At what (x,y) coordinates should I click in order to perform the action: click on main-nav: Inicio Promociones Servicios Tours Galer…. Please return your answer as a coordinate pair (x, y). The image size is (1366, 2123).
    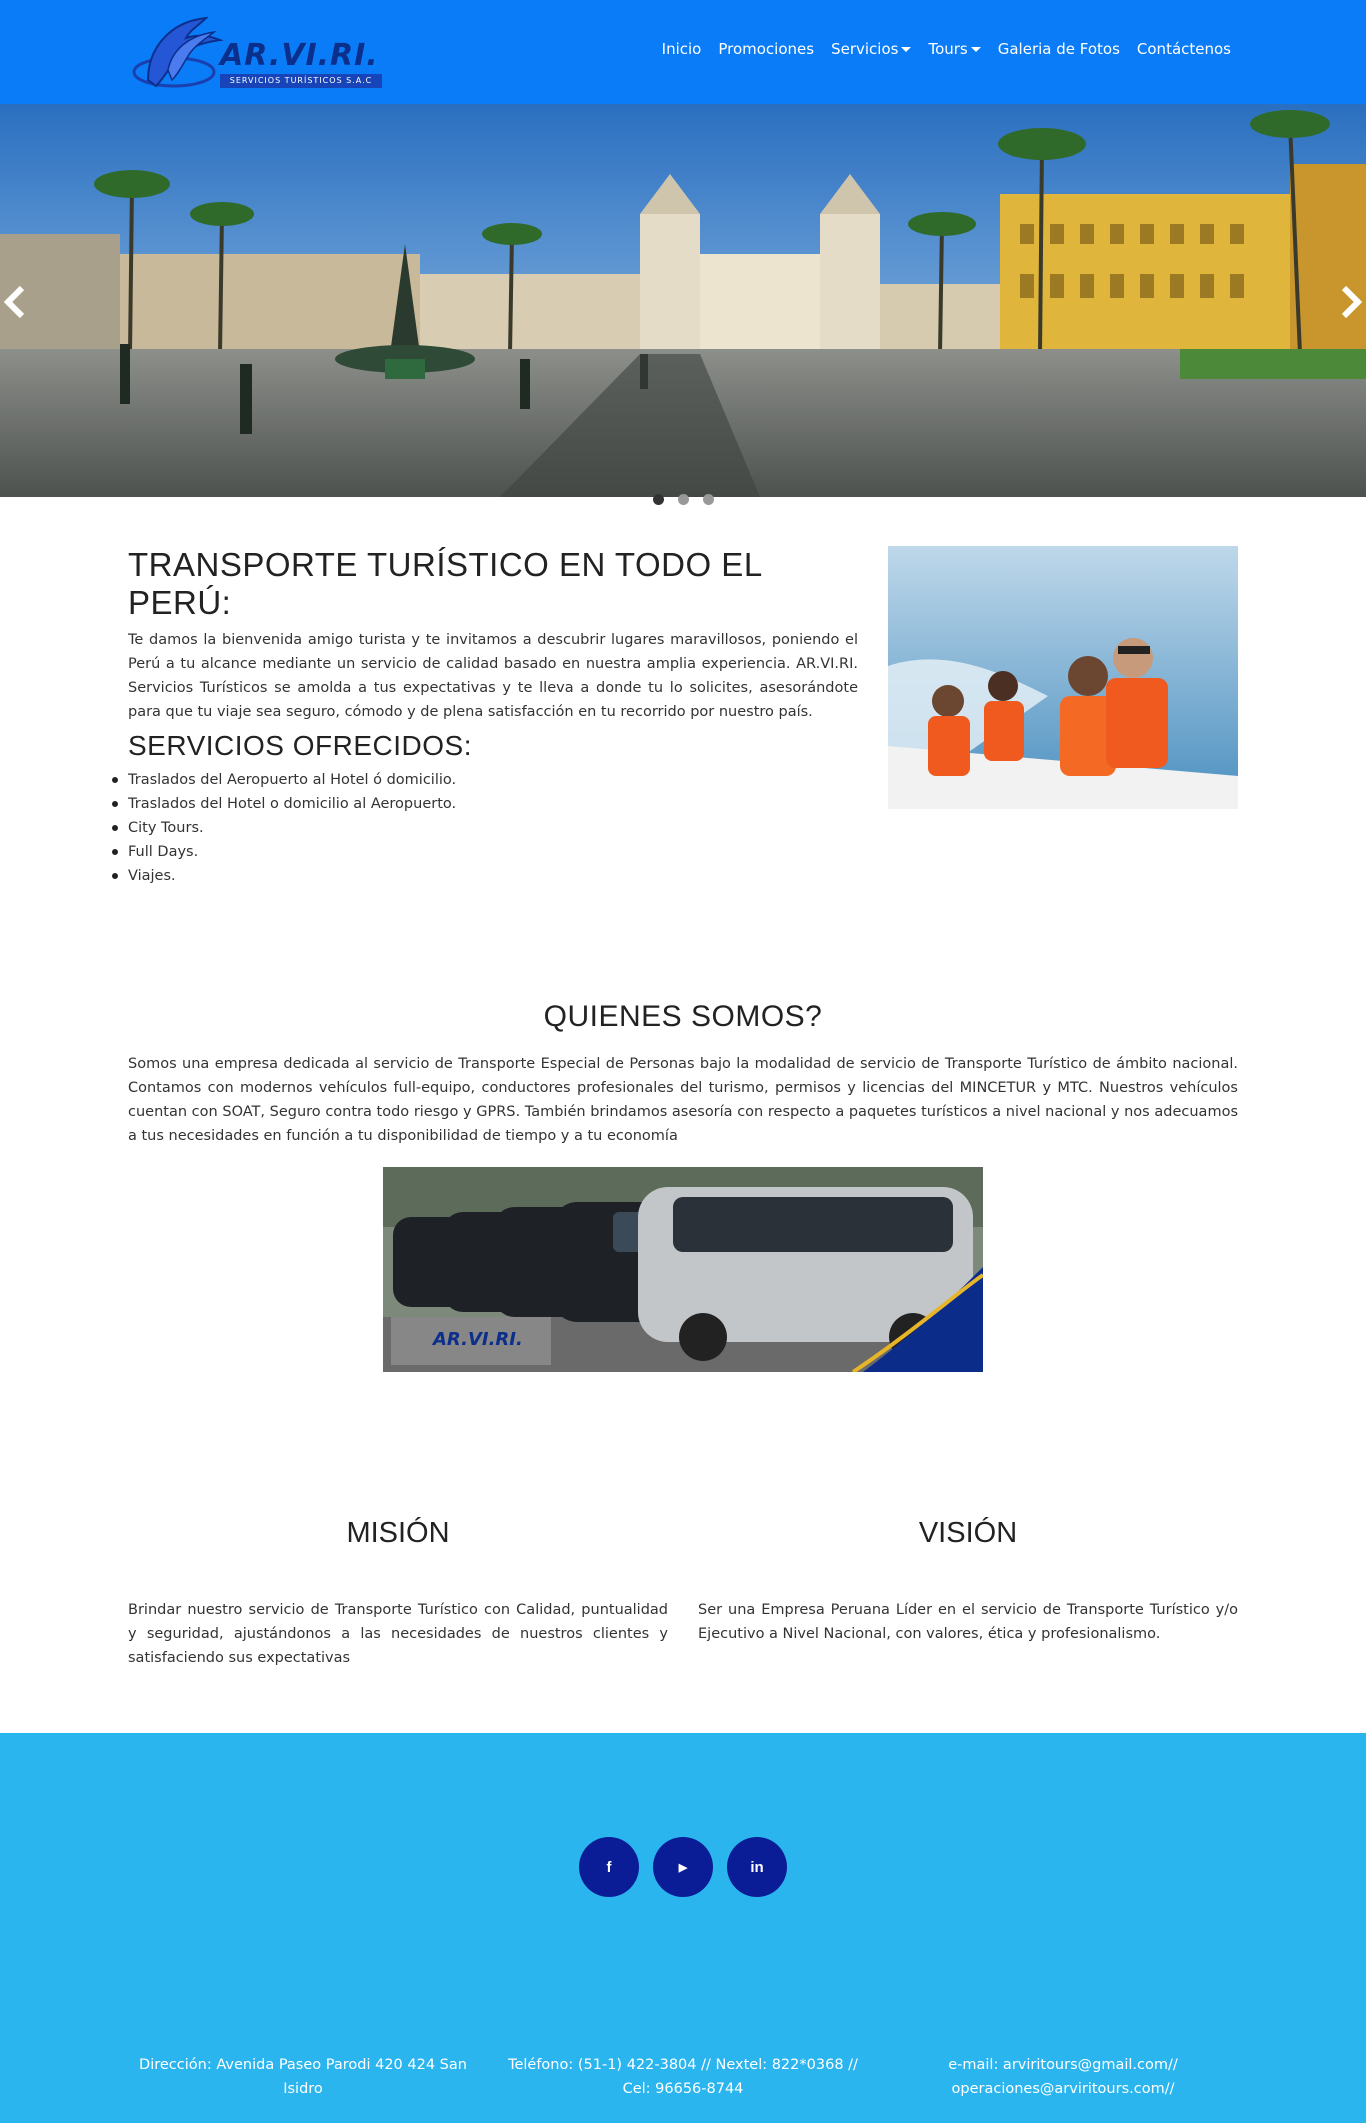
    Looking at the image, I should click on (946, 49).